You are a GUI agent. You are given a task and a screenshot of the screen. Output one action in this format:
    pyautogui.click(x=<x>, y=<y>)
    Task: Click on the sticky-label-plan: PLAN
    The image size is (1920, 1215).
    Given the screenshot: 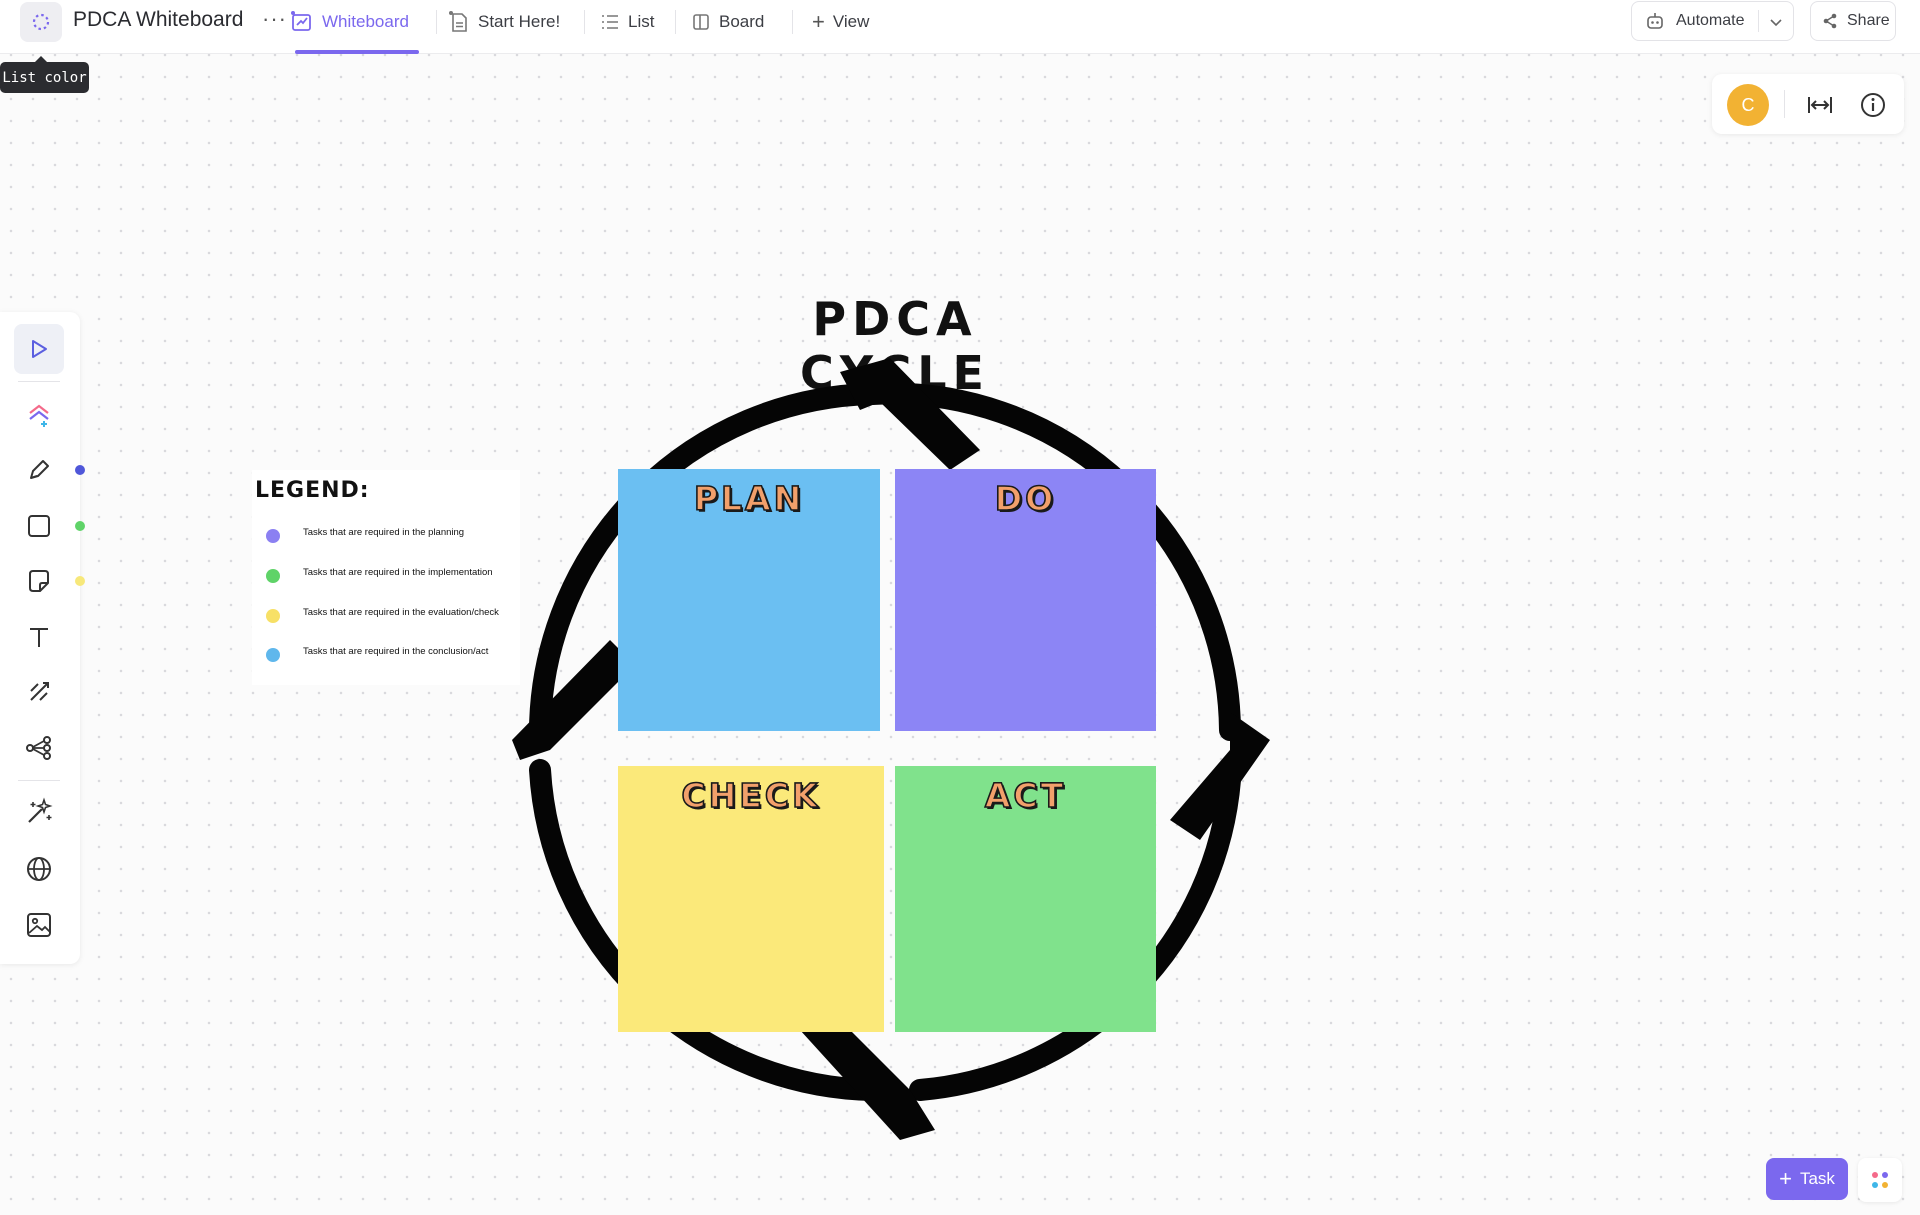 What is the action you would take?
    pyautogui.click(x=749, y=498)
    